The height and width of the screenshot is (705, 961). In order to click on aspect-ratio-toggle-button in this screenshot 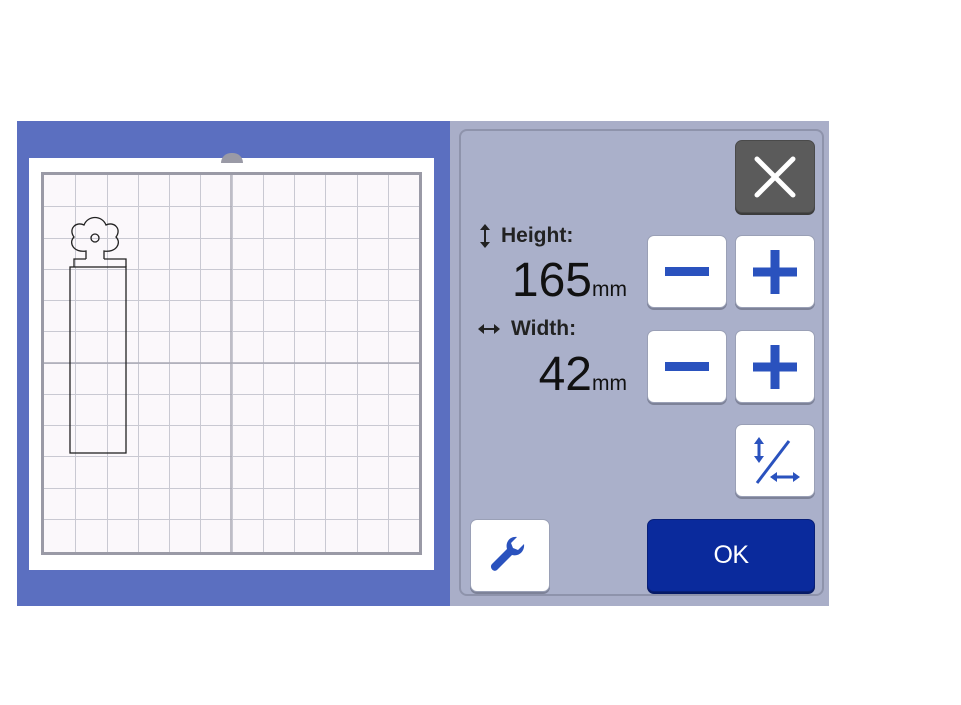, I will do `click(775, 460)`.